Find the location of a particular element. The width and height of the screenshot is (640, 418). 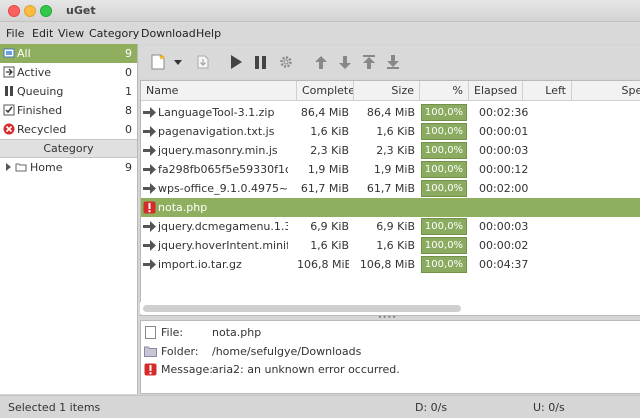

cell-size: 6,9 KiB is located at coordinates (395, 226).